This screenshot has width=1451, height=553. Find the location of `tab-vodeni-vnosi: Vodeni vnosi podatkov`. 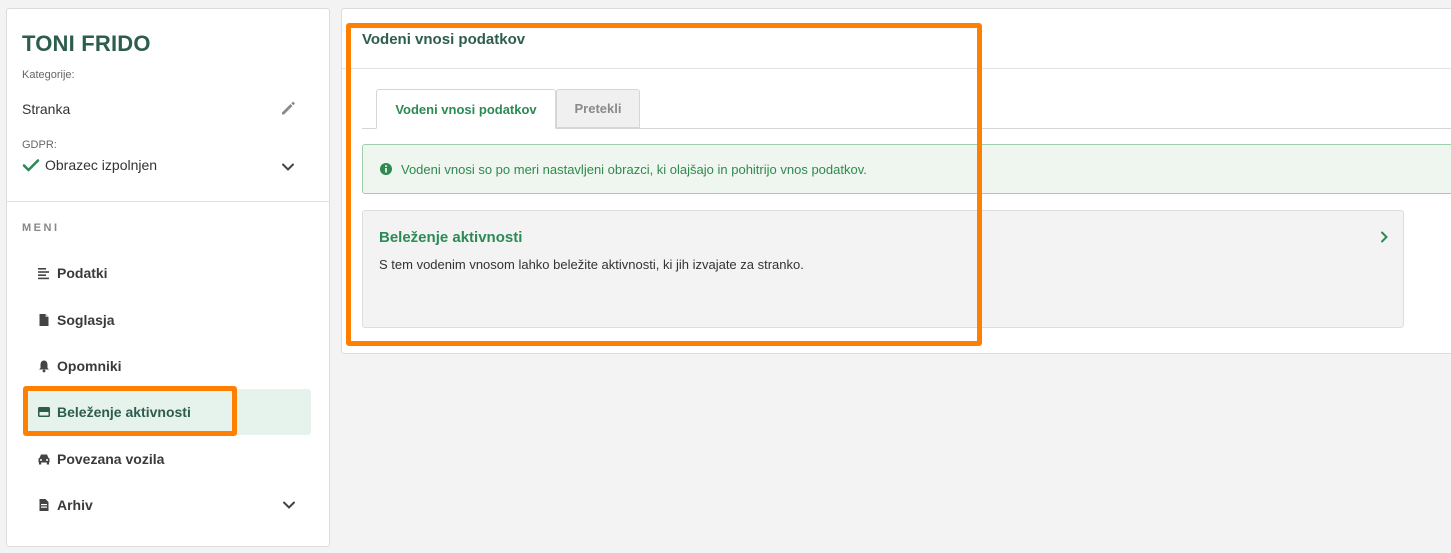

tab-vodeni-vnosi: Vodeni vnosi podatkov is located at coordinates (466, 109).